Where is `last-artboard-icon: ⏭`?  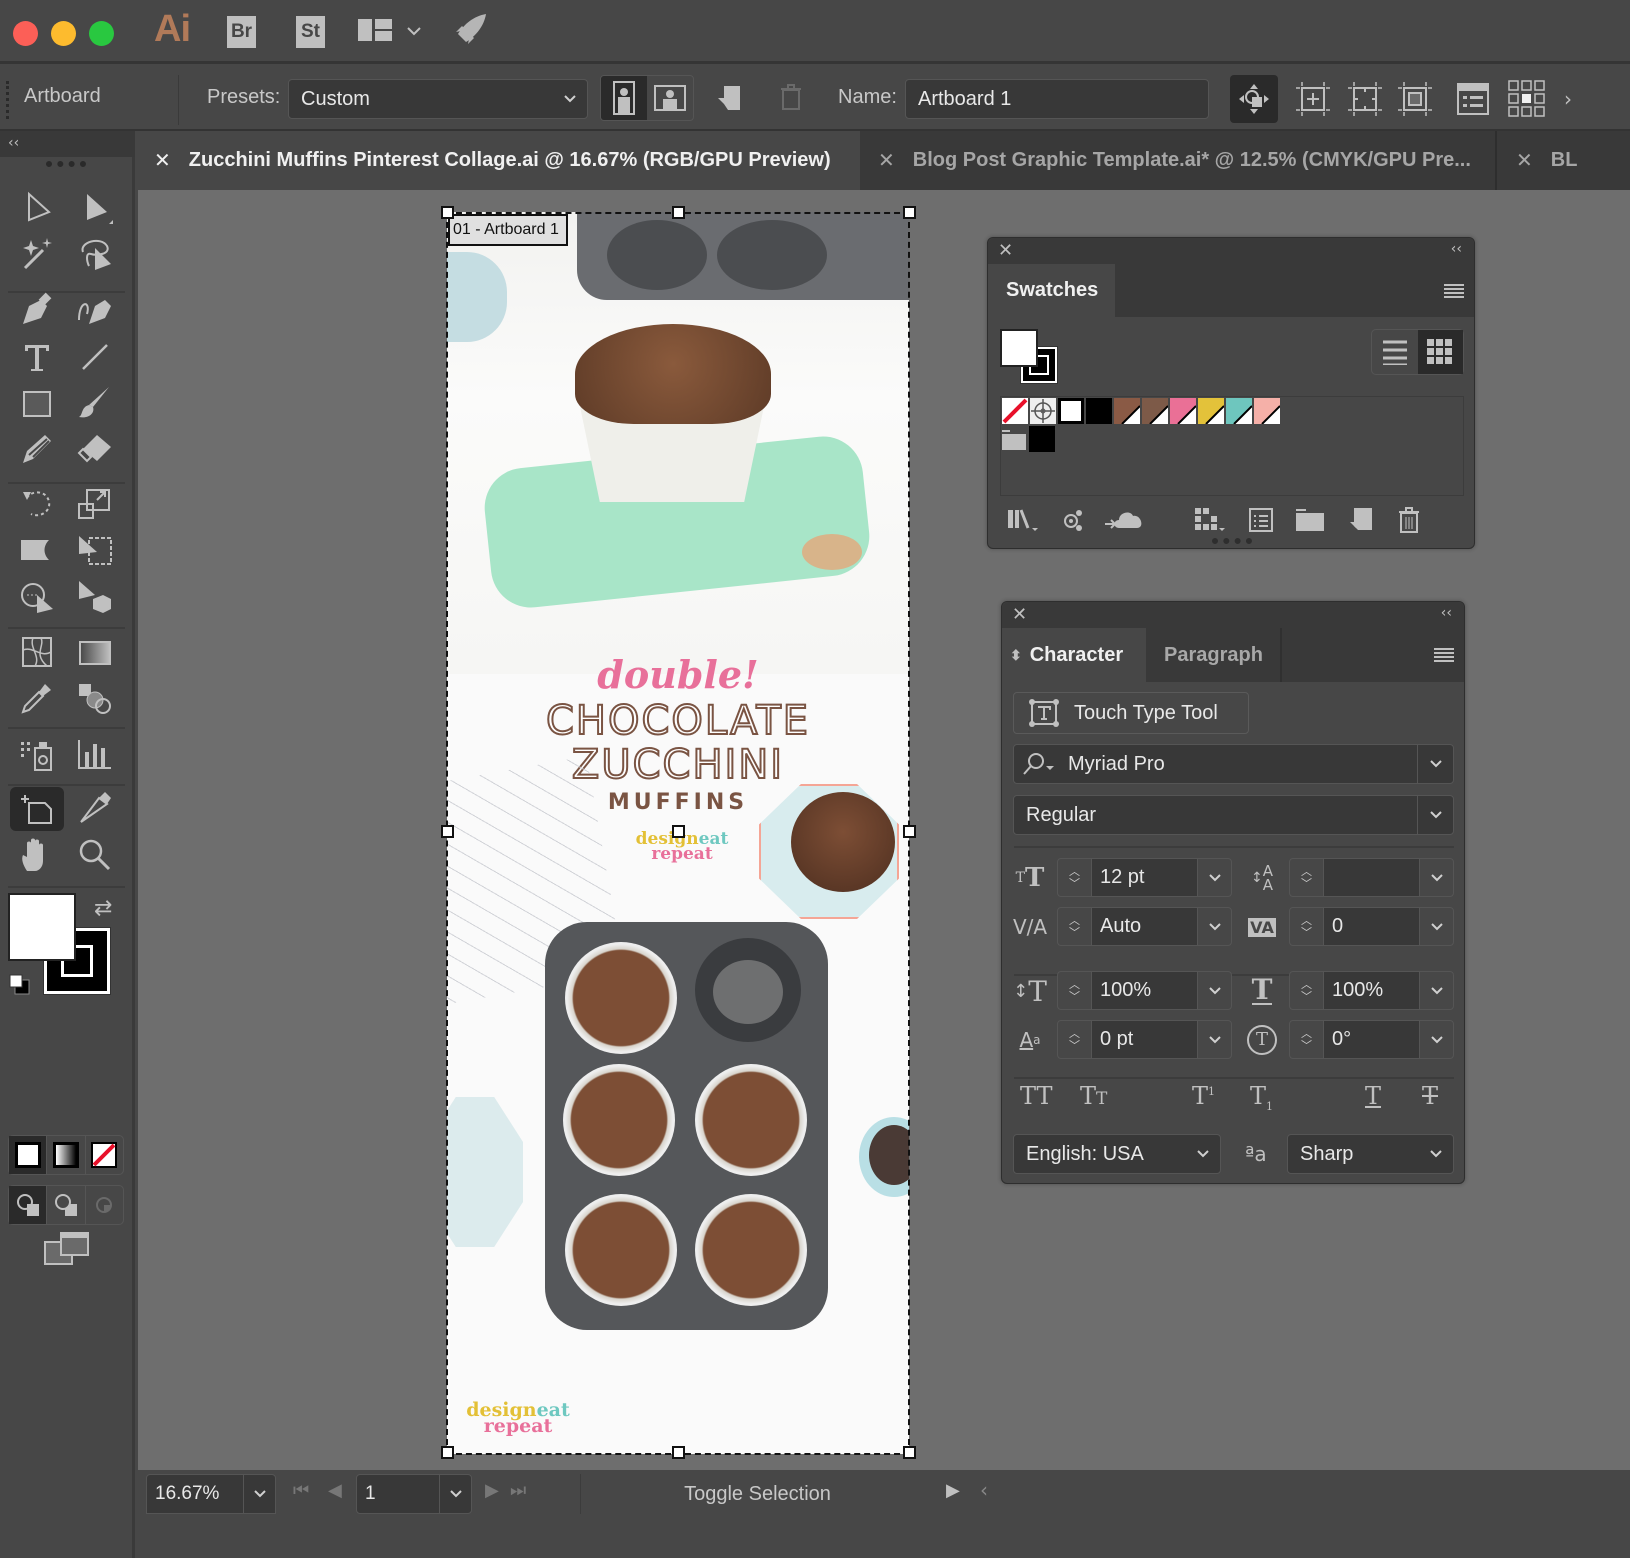
last-artboard-icon: ⏭ is located at coordinates (518, 1490).